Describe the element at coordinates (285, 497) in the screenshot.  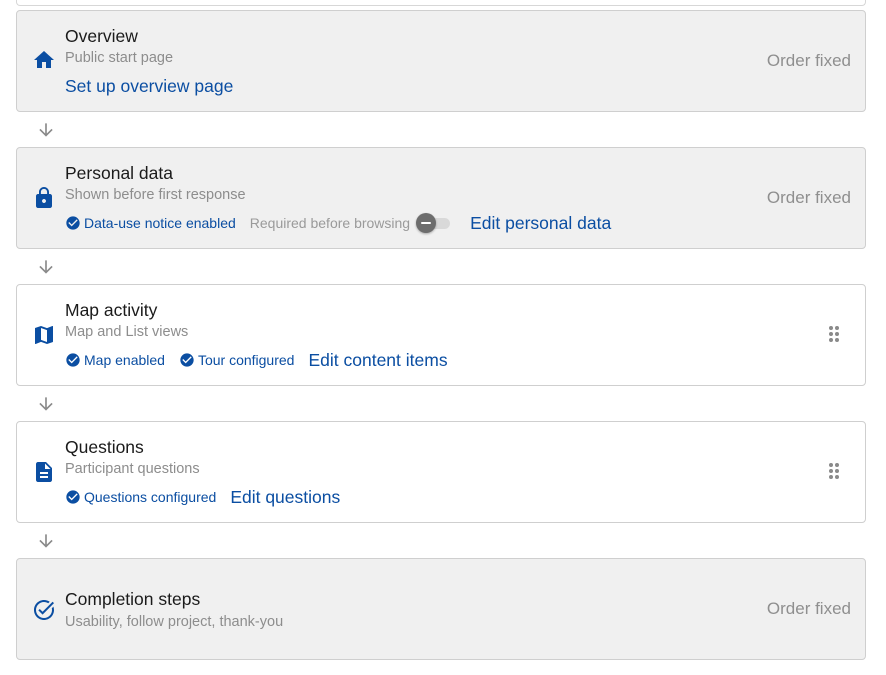
I see `edit-questions-link: Edit questions` at that location.